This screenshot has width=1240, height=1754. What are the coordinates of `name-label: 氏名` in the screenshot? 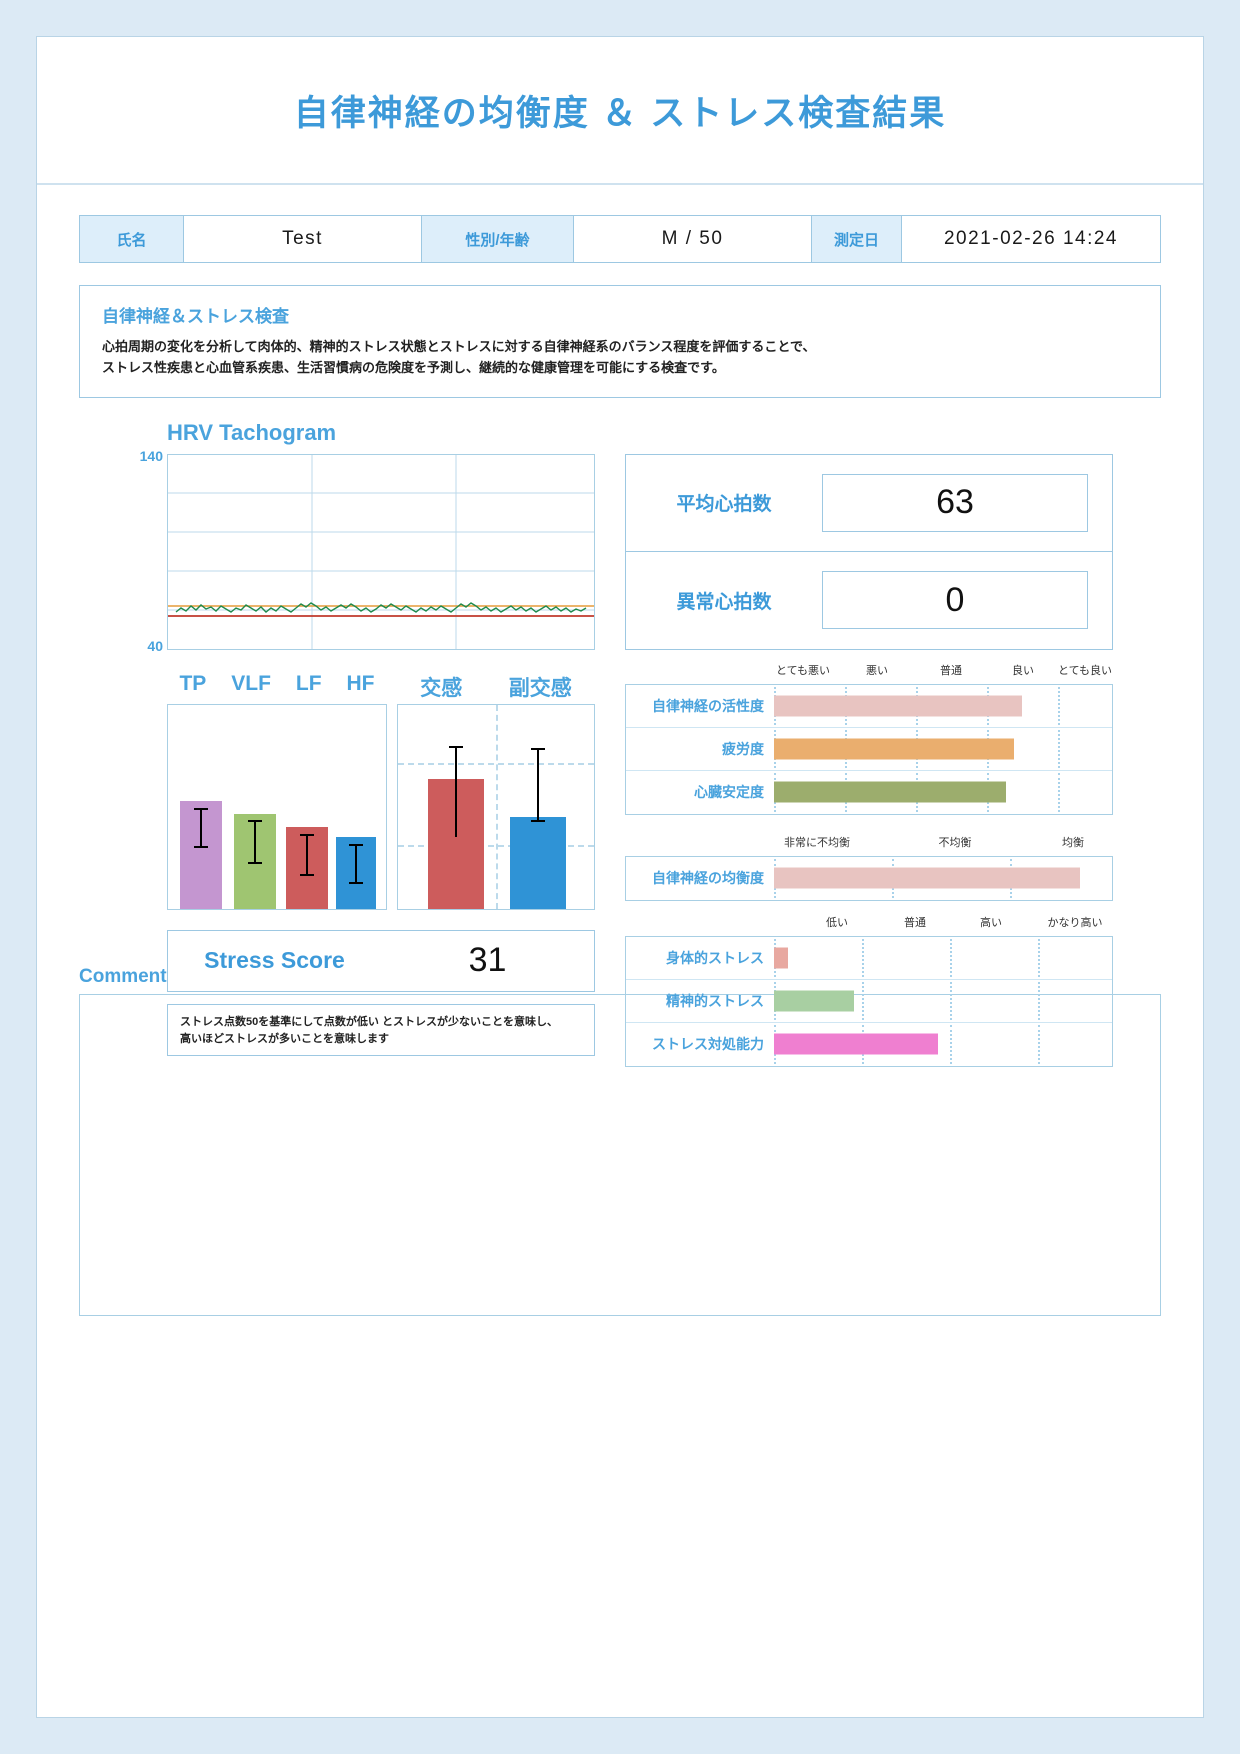 It's located at (132, 239).